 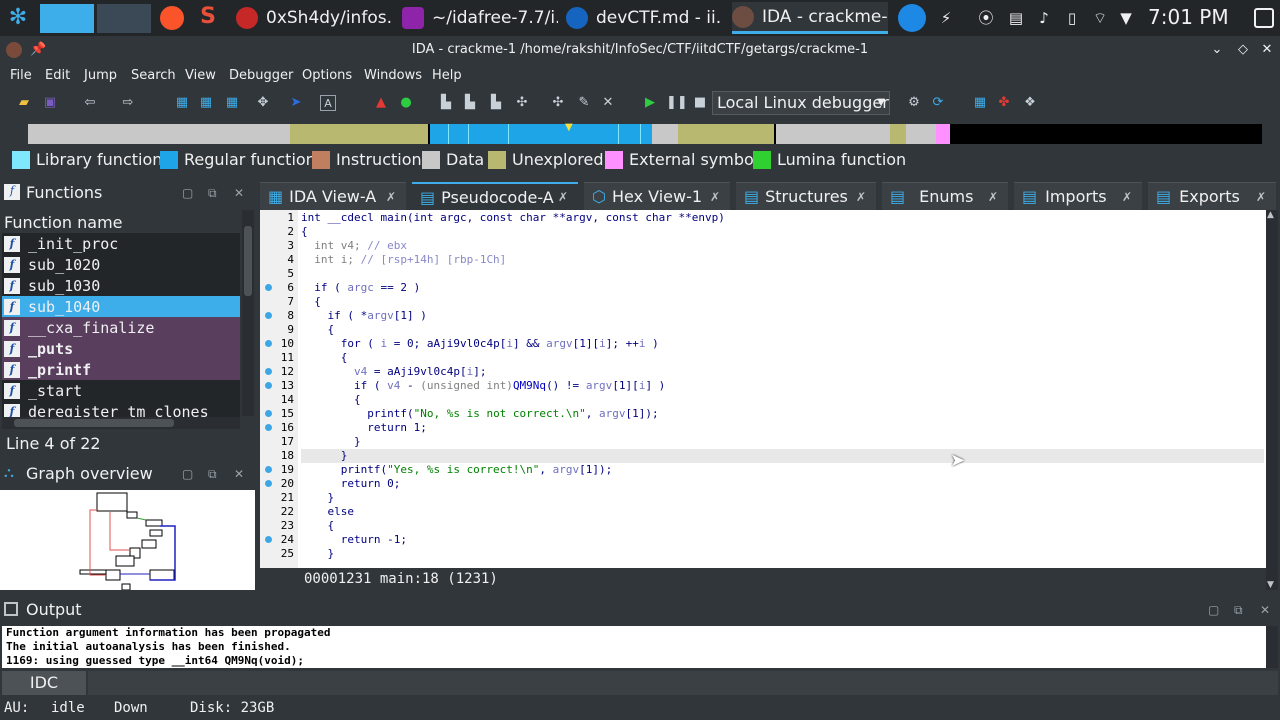 What do you see at coordinates (1243, 50) in the screenshot?
I see `maximize-icon: ◇` at bounding box center [1243, 50].